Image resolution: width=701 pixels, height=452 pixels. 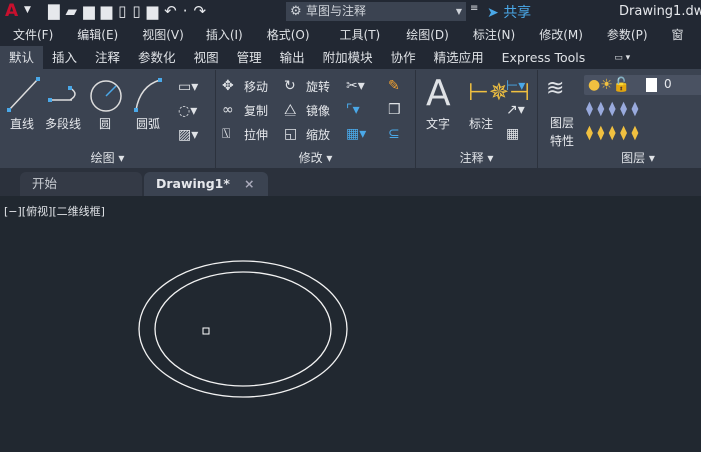 I want to click on stretch-icon: ⍂, so click(x=226, y=134).